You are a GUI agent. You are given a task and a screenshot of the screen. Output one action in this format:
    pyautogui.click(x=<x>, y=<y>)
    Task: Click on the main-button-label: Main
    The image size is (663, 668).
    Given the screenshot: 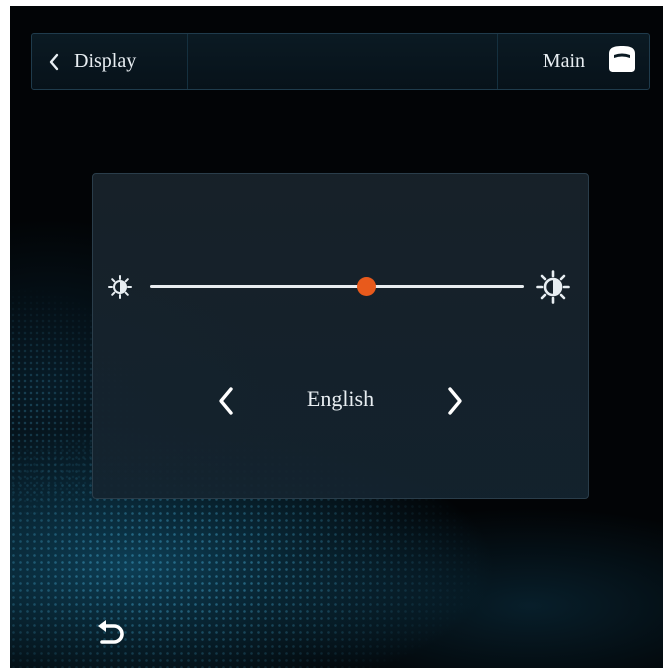 What is the action you would take?
    pyautogui.click(x=563, y=61)
    